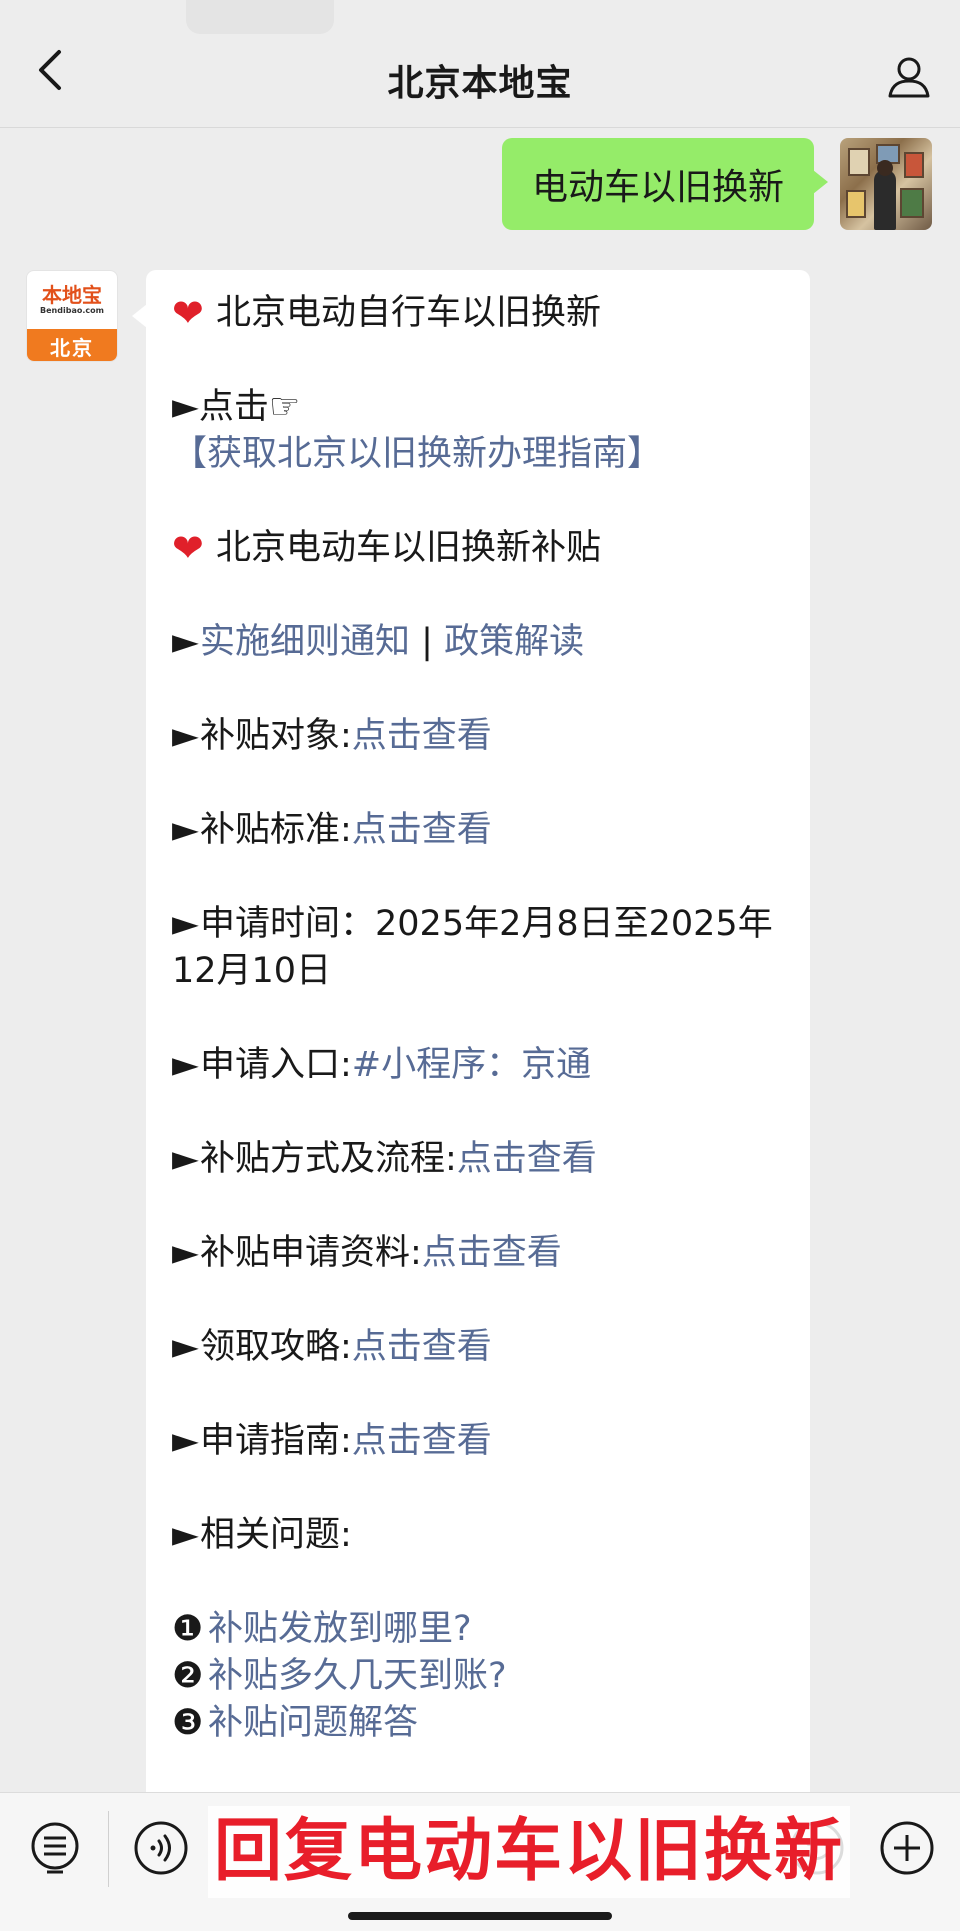  Describe the element at coordinates (387, 548) in the screenshot. I see `heading-subsidy: ❤ 北京电动车以旧换新补贴` at that location.